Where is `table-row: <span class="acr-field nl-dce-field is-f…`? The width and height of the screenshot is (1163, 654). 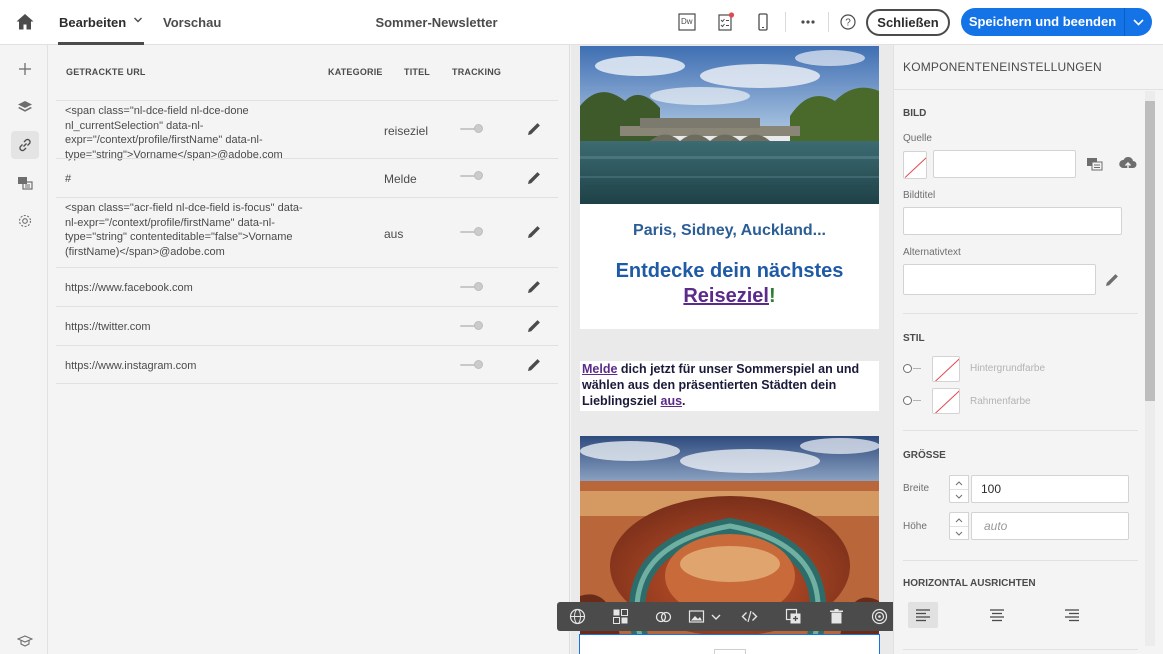
table-row: <span class="acr-field nl-dce-field is-f… is located at coordinates (307, 232).